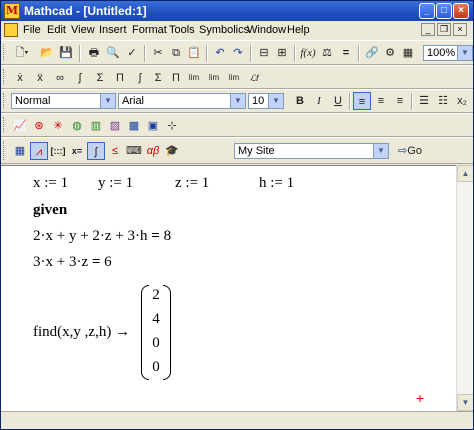  What do you see at coordinates (194, 78) in the screenshot?
I see `limit-icon: lim` at bounding box center [194, 78].